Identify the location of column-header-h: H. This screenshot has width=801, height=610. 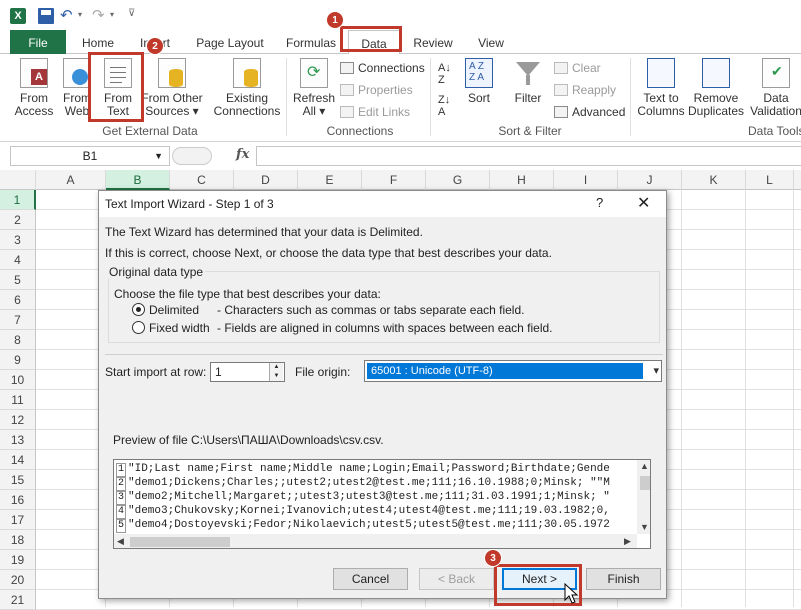
(522, 180).